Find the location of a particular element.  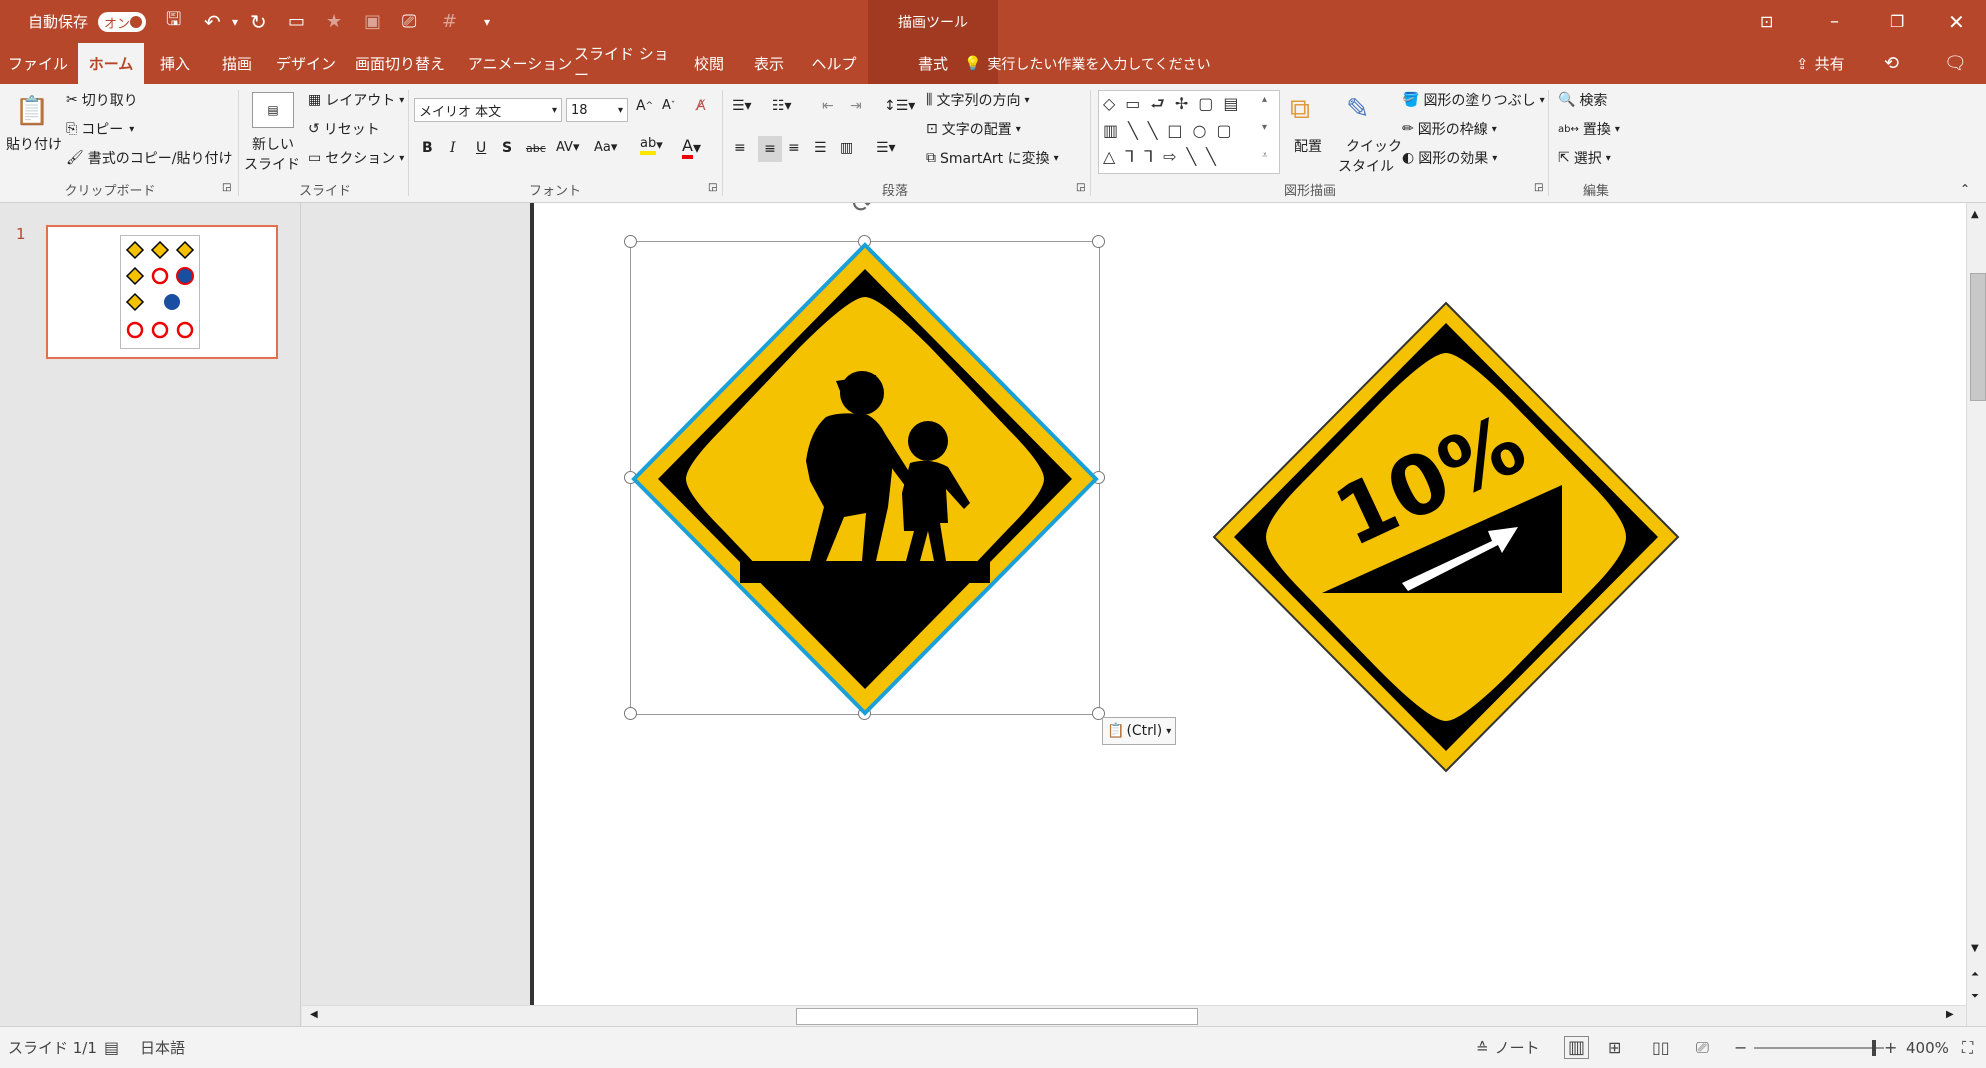

arrange-icon: ⧉ is located at coordinates (1300, 109).